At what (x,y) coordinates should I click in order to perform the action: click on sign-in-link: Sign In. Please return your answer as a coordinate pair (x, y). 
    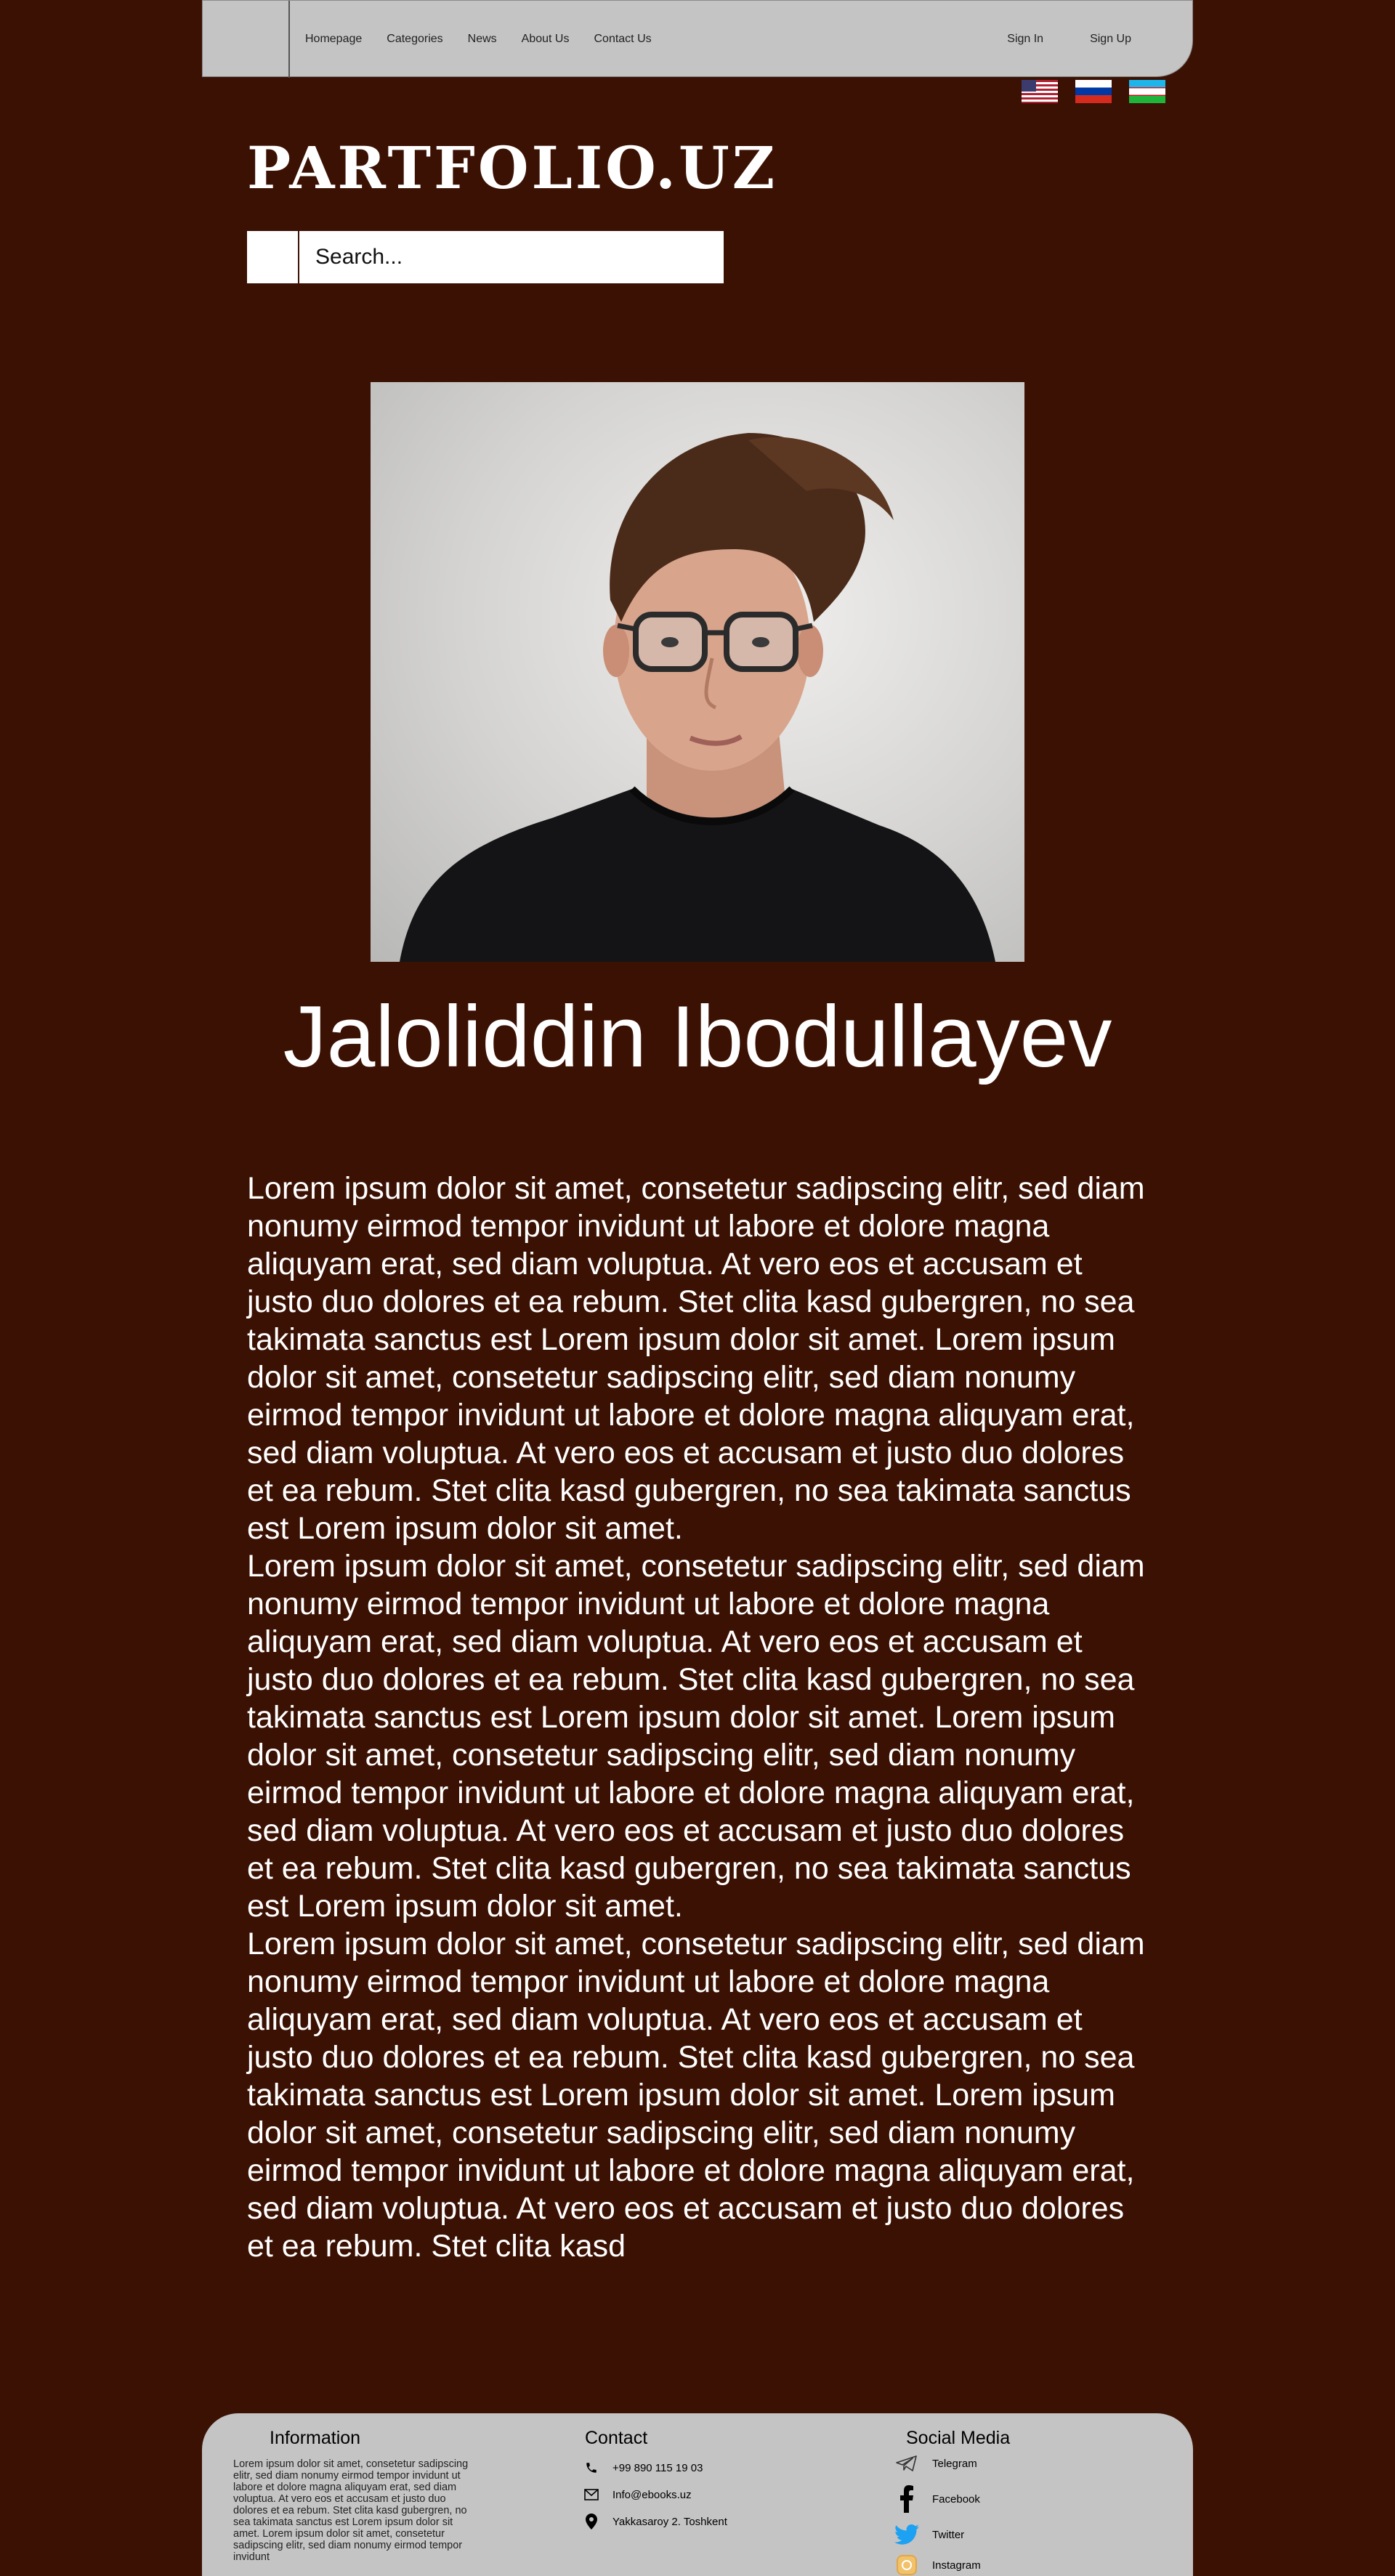
    Looking at the image, I should click on (1025, 39).